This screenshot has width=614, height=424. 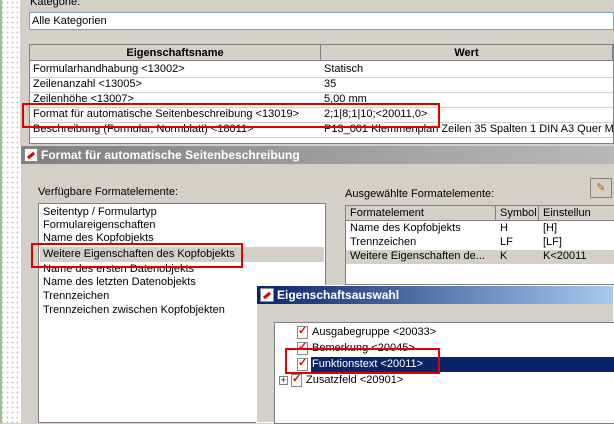 What do you see at coordinates (87, 84) in the screenshot?
I see `property-name: Zeilenanzahl <13005>` at bounding box center [87, 84].